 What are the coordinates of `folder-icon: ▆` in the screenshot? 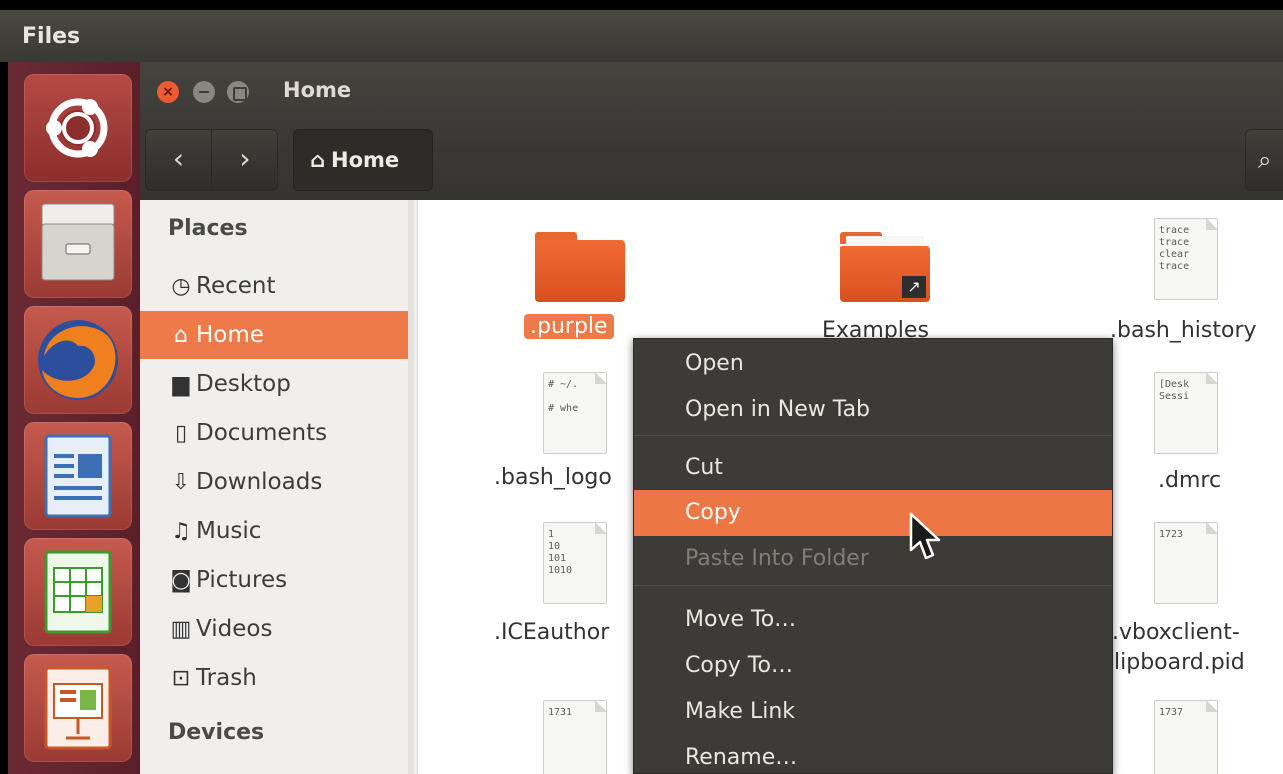 It's located at (181, 384).